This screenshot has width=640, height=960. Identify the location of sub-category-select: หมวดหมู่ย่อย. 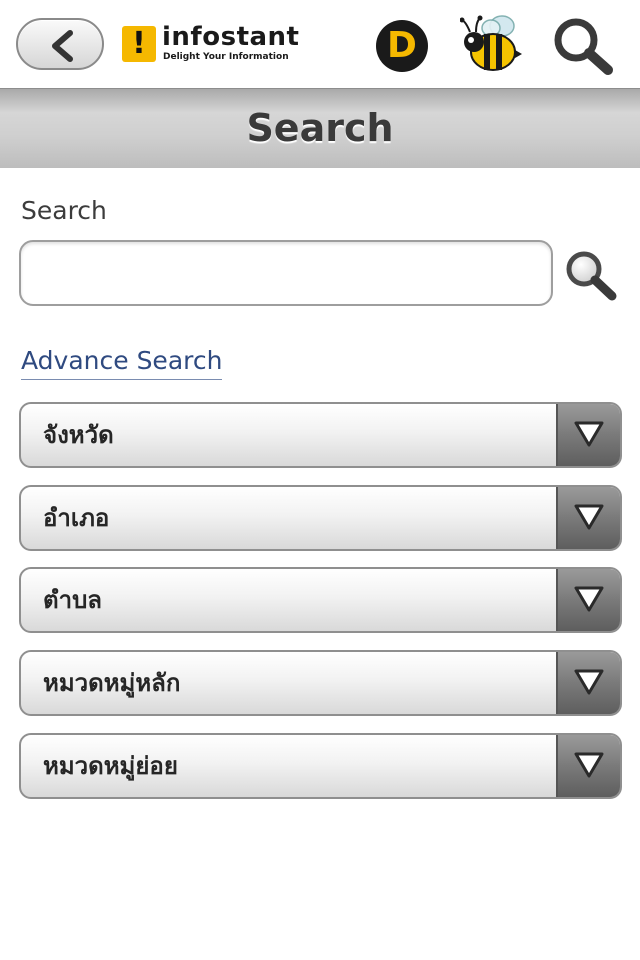
(320, 766).